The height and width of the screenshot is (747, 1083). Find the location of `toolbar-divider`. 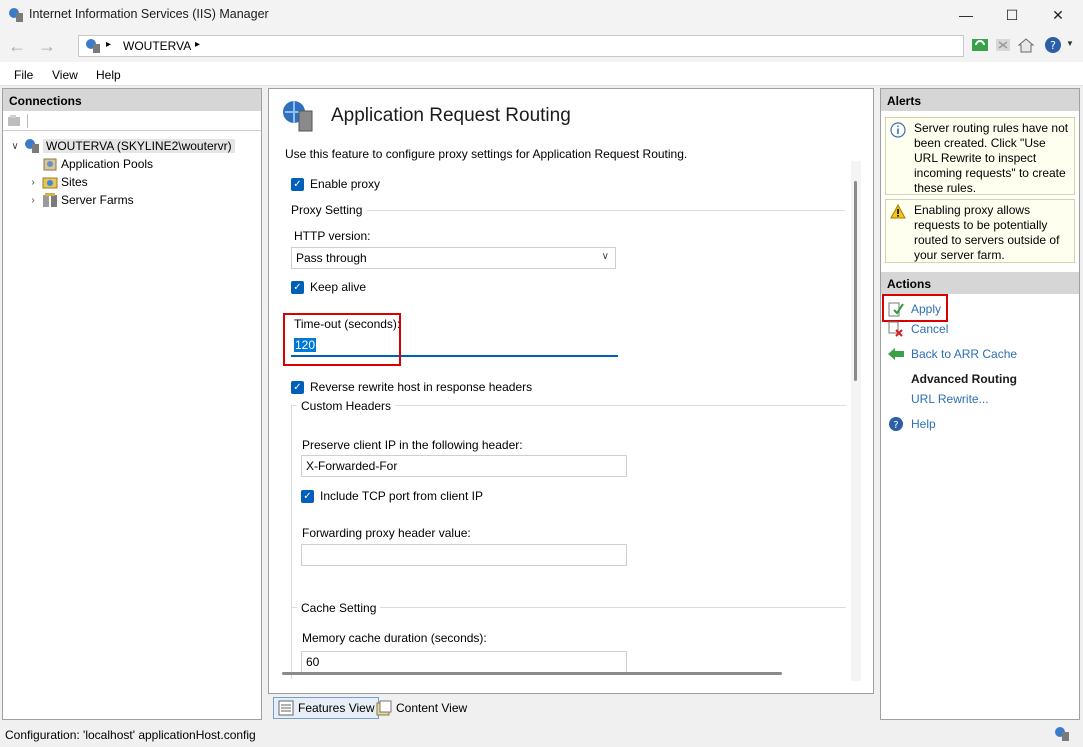

toolbar-divider is located at coordinates (27, 121).